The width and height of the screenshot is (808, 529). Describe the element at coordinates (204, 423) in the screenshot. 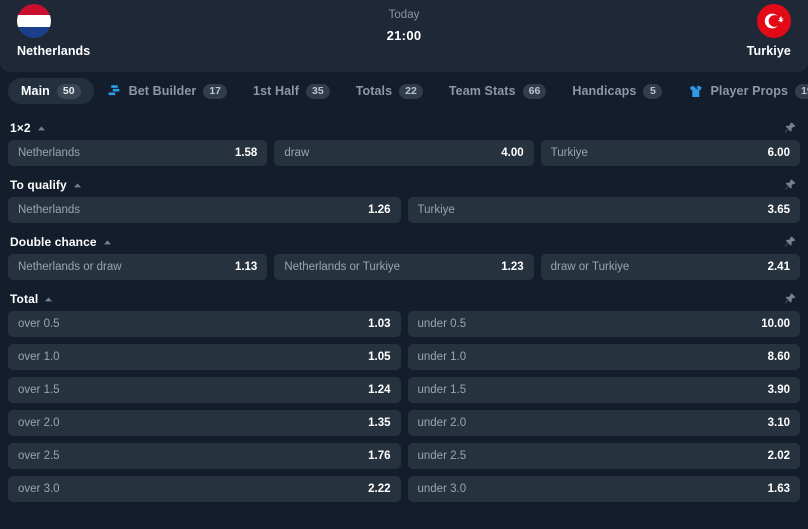

I see `odds-button: over 2.0 1.35` at that location.